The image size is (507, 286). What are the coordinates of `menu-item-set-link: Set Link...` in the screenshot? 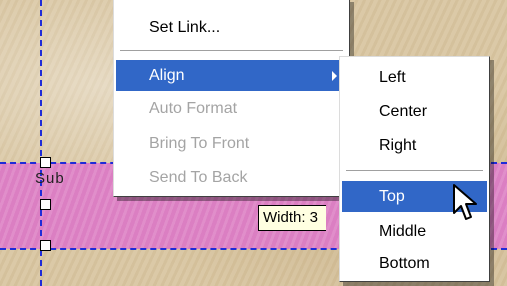 It's located at (231, 27).